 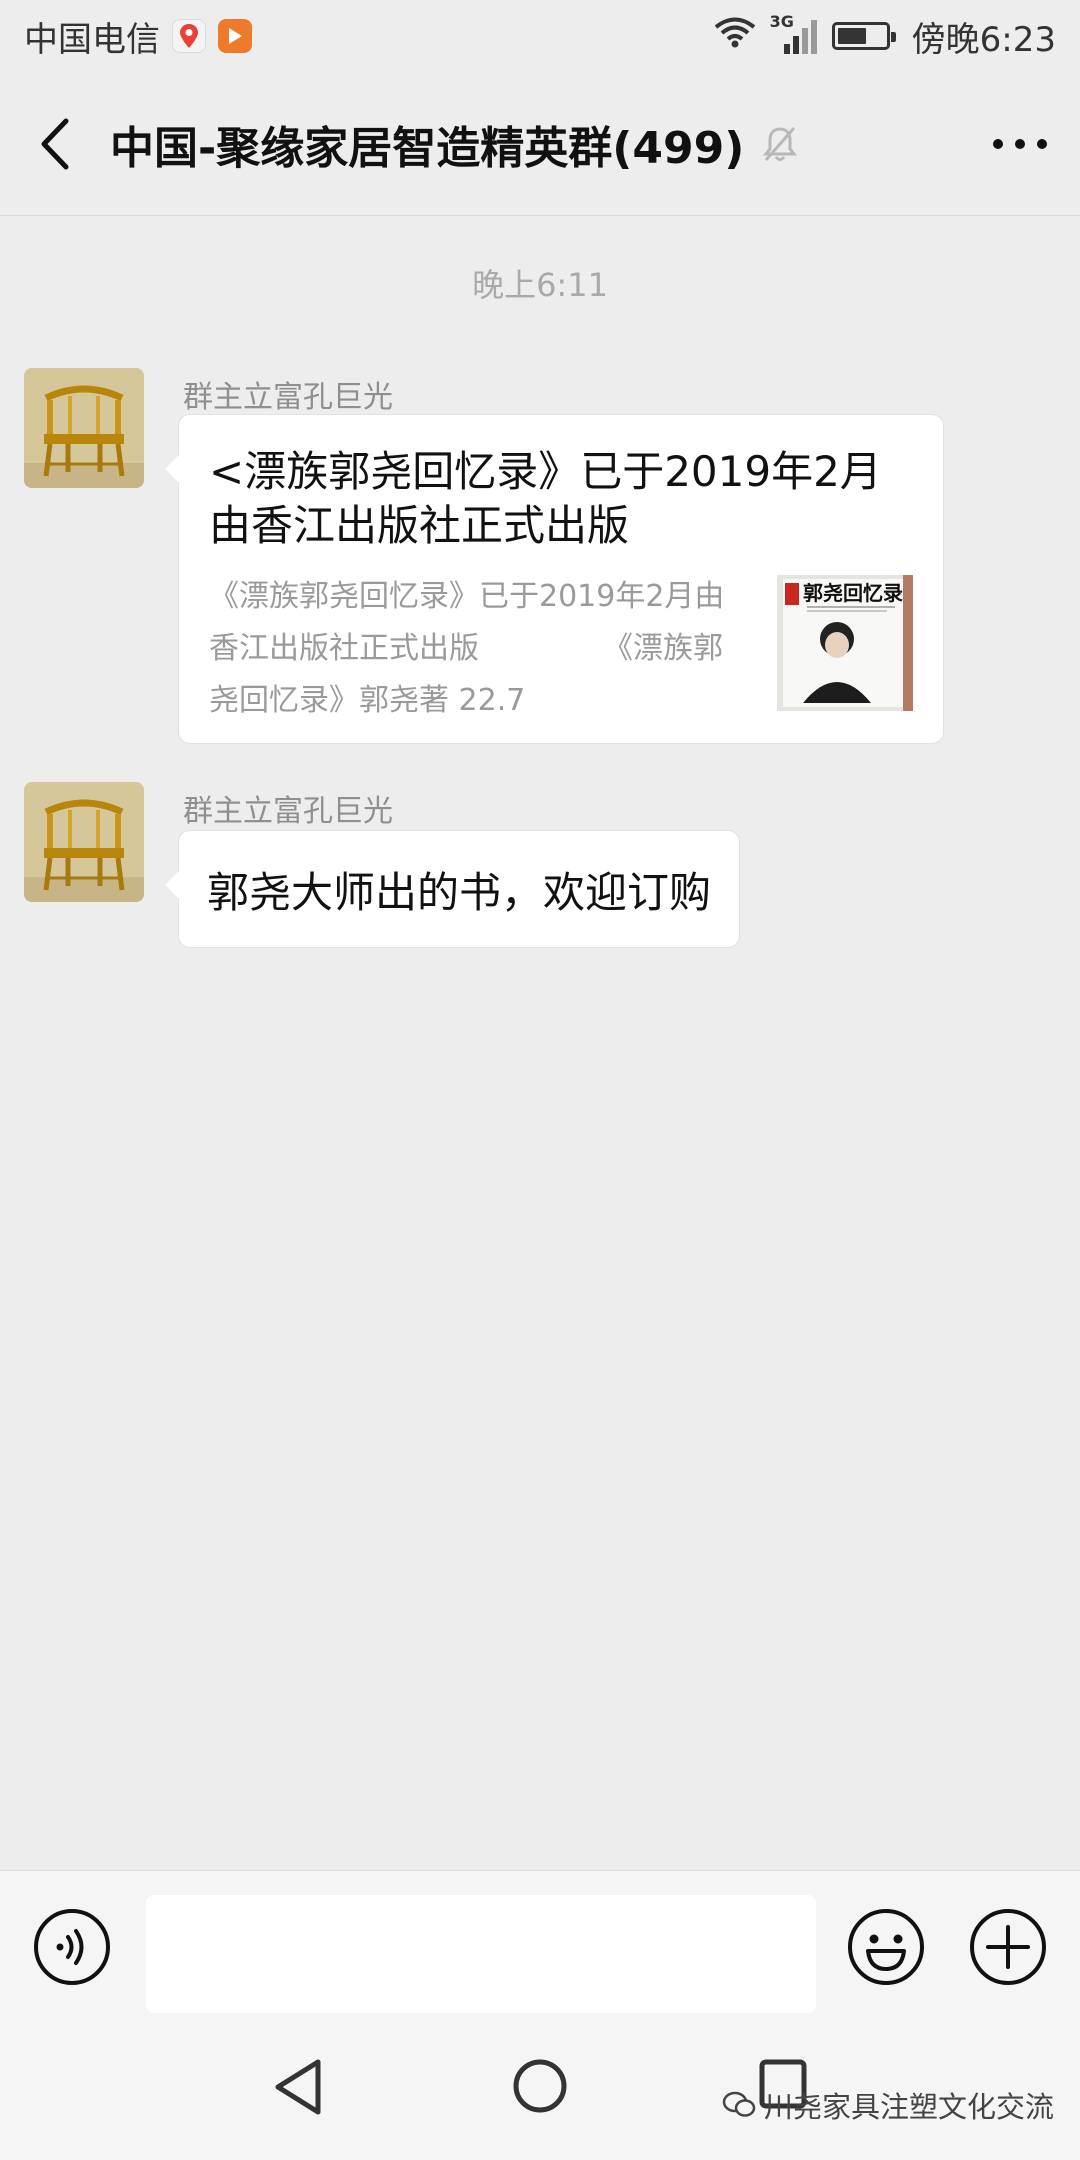 I want to click on more-options-button, so click(x=1020, y=144).